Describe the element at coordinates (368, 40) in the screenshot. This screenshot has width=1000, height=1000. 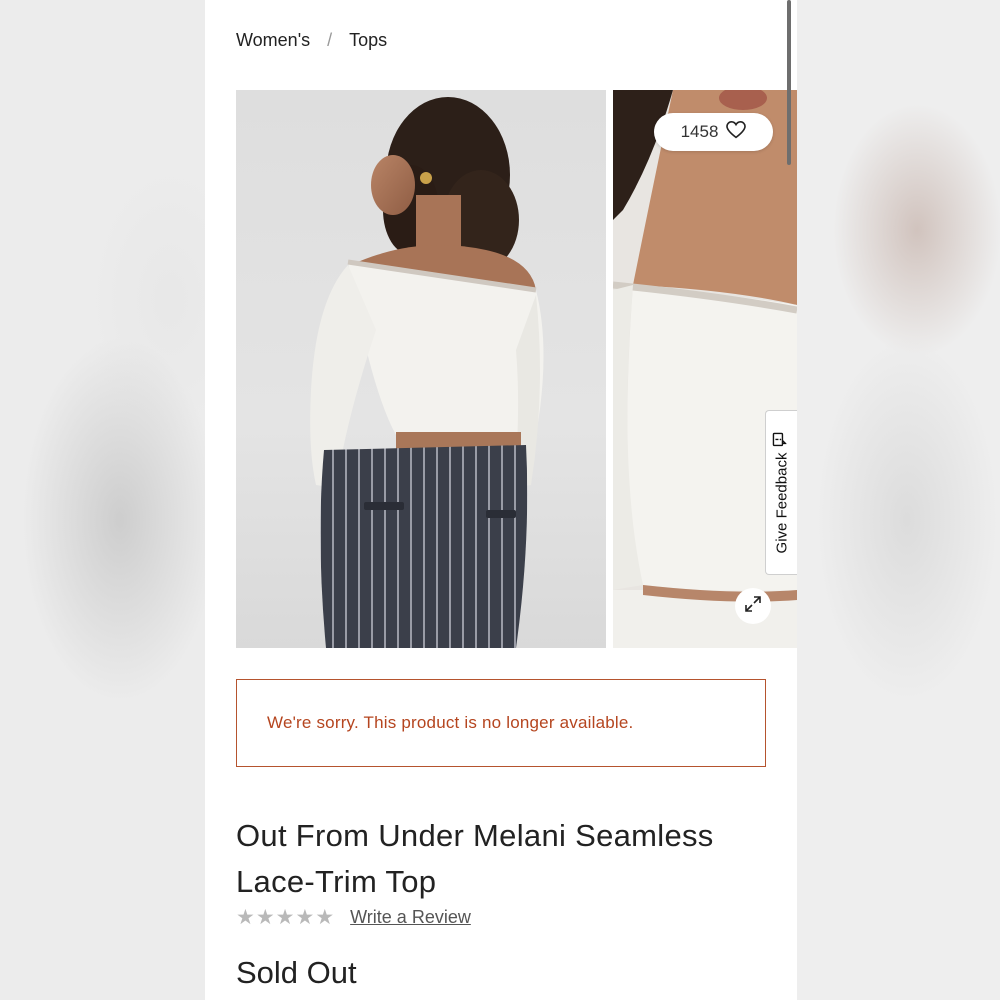
I see `breadcrumb-tops: Tops` at that location.